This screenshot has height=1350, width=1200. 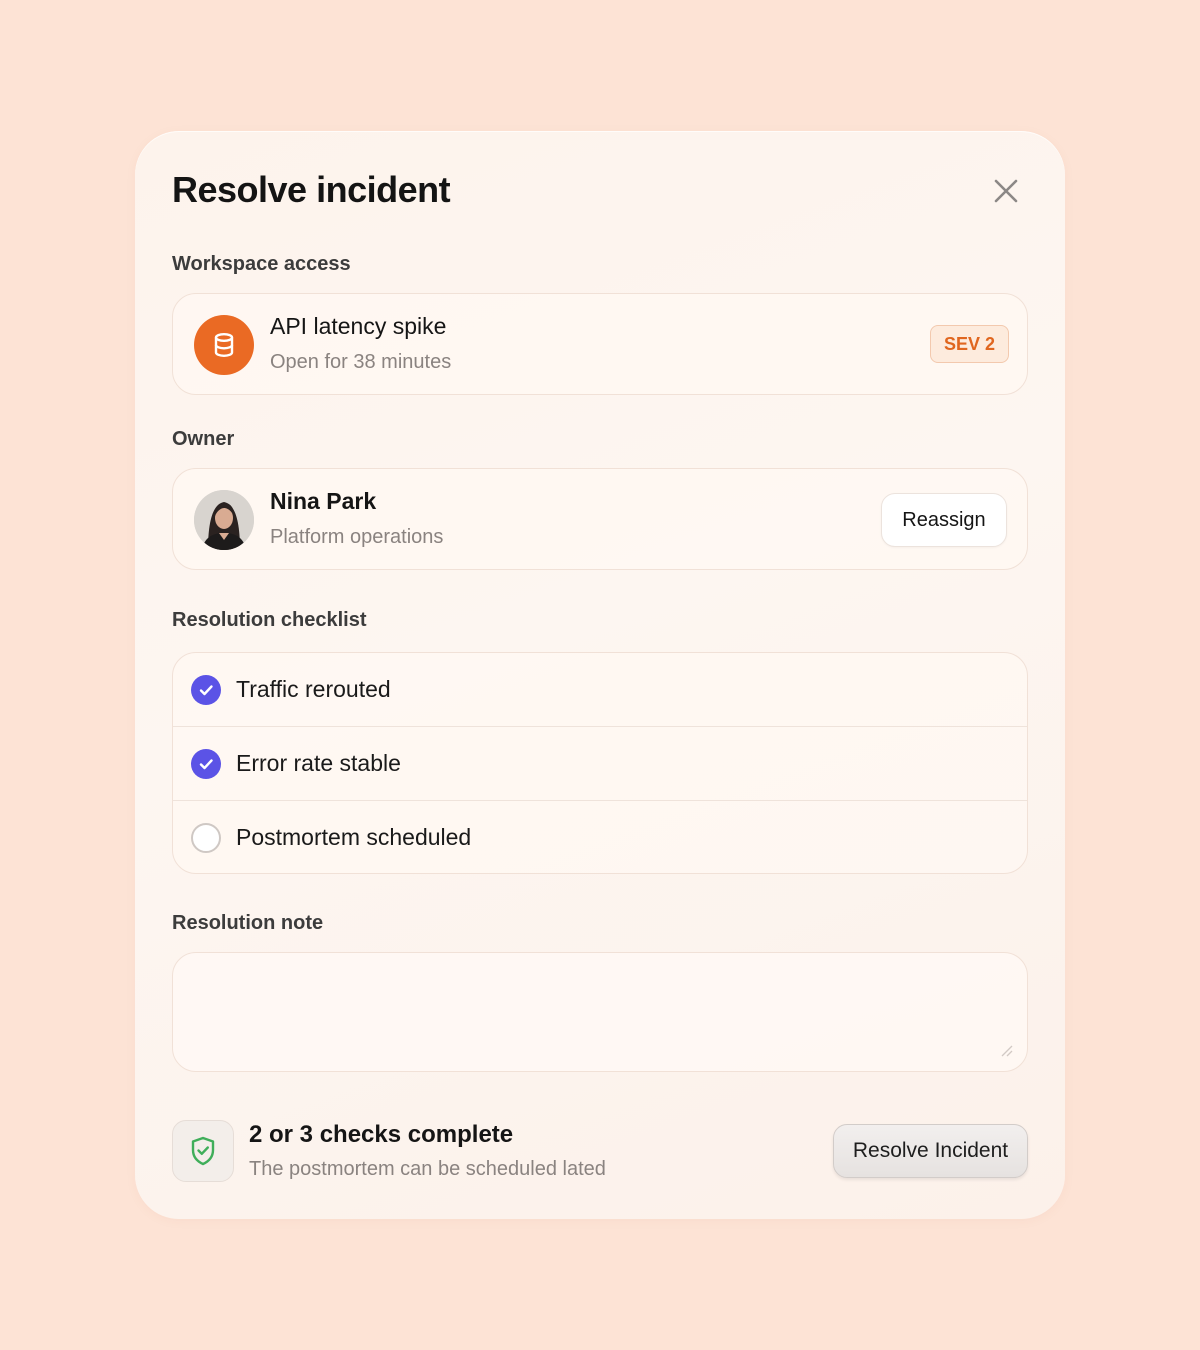 What do you see at coordinates (311, 189) in the screenshot?
I see `dialog-title: Resolve incident` at bounding box center [311, 189].